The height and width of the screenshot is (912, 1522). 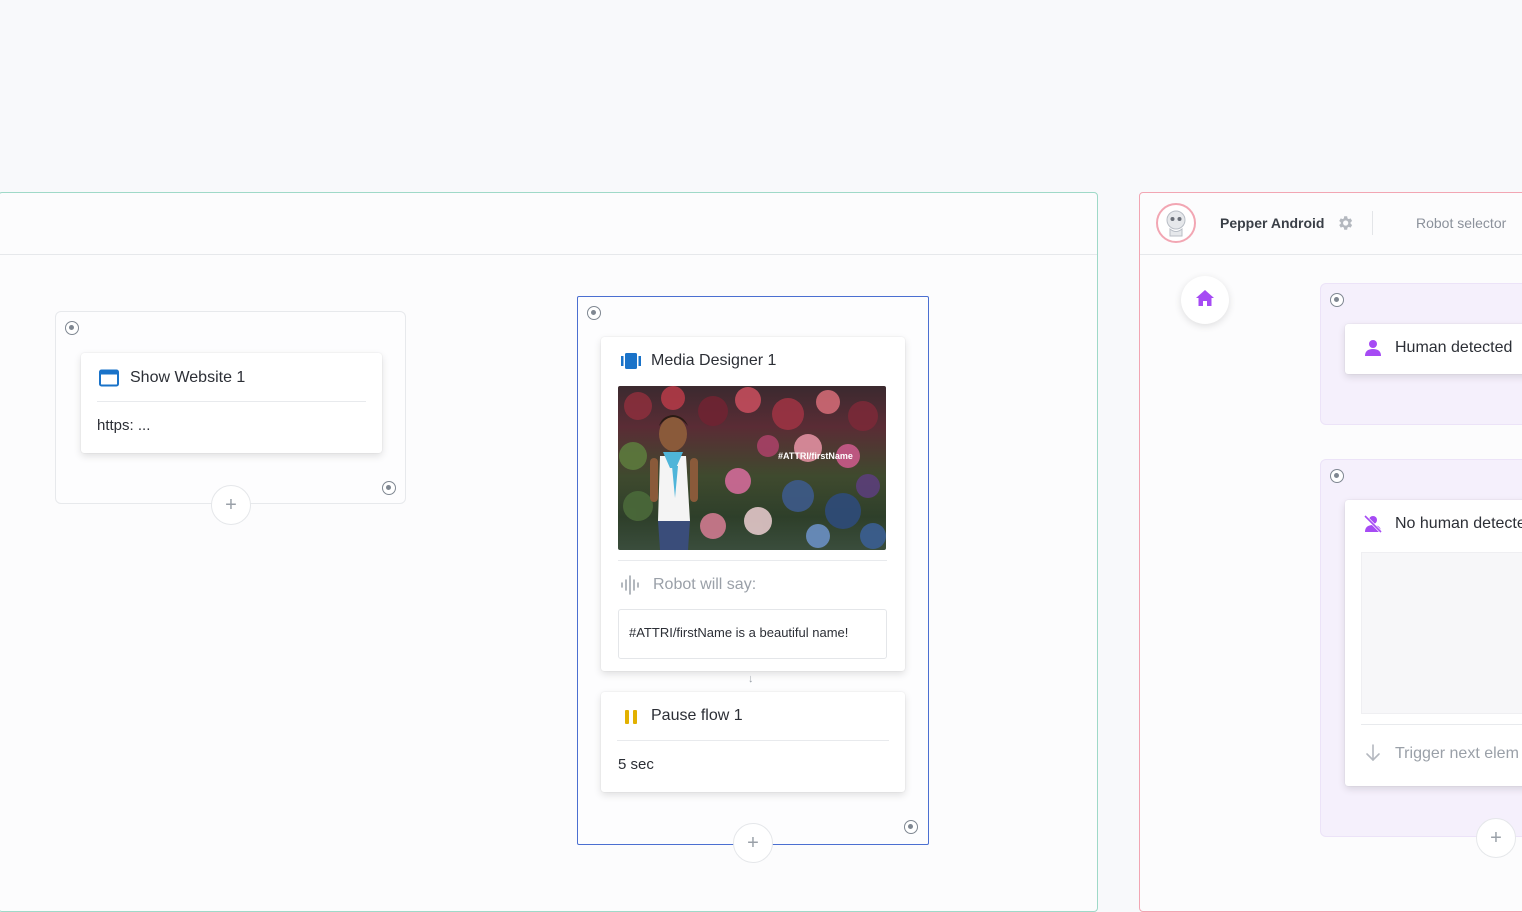 I want to click on person-off-icon, so click(x=1373, y=524).